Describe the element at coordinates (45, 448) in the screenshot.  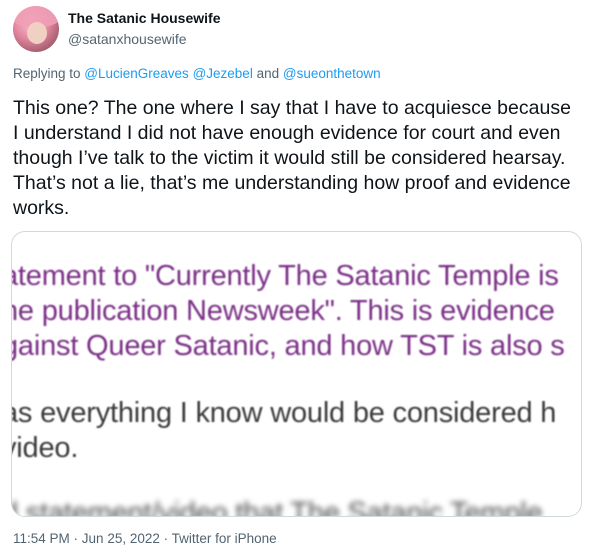
I see `media-text-line: video.` at that location.